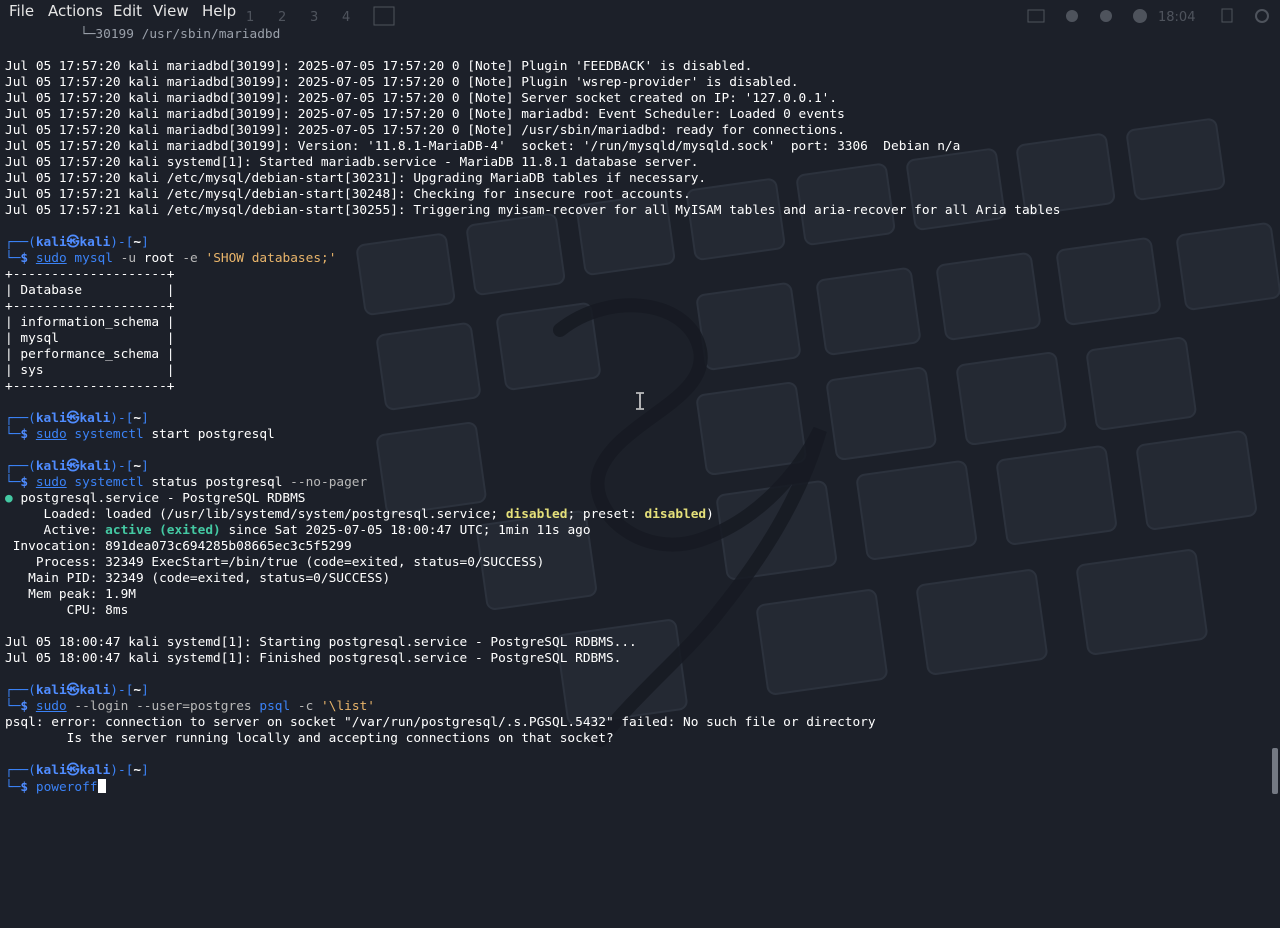  Describe the element at coordinates (171, 11) in the screenshot. I see `menu-view: View` at that location.